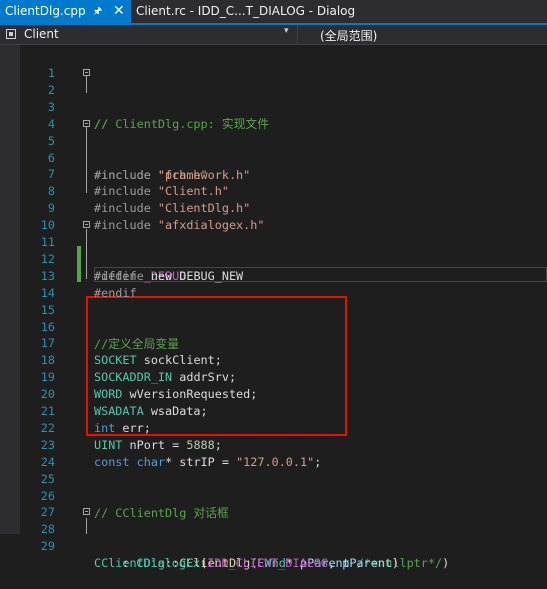 This screenshot has width=547, height=589. Describe the element at coordinates (273, 115) in the screenshot. I see `code-line: 4` at that location.